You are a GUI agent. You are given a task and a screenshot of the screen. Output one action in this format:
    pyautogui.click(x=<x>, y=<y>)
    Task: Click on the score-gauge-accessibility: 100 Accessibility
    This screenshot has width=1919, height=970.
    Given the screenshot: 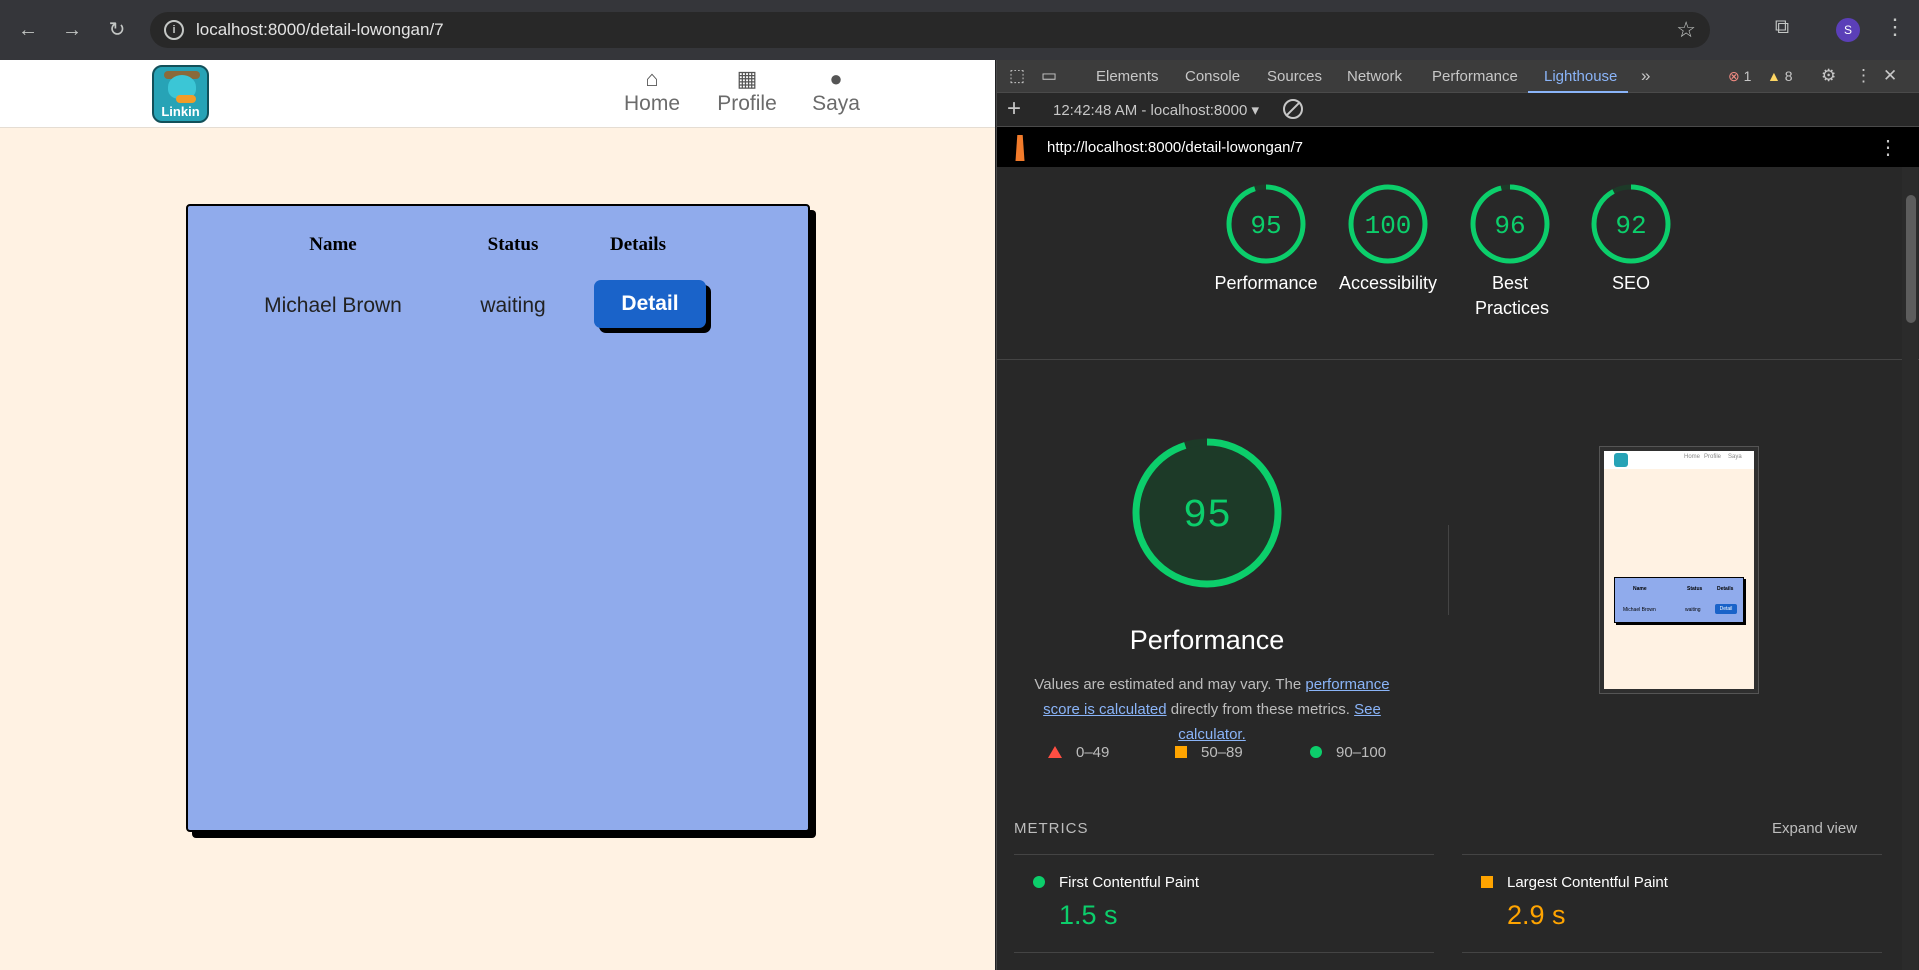 What is the action you would take?
    pyautogui.click(x=1388, y=239)
    